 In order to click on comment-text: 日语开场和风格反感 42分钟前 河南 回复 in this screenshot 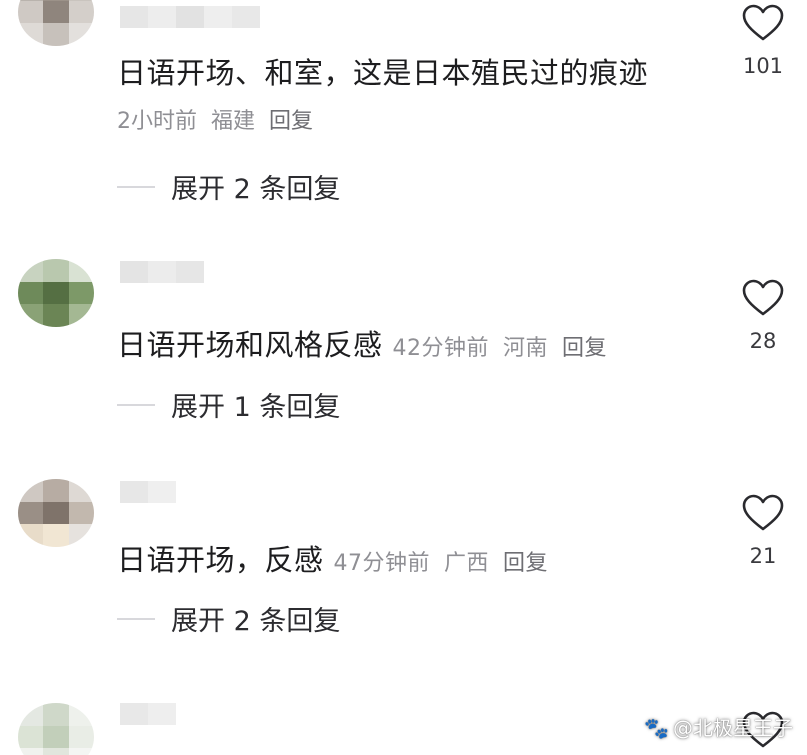, I will do `click(362, 345)`.